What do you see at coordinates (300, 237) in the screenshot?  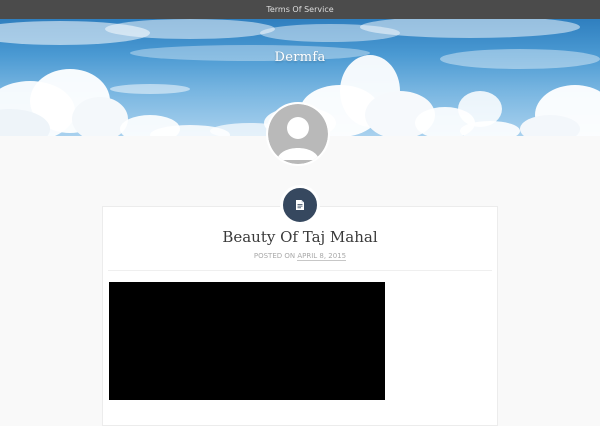 I see `post-title: Beauty Of Taj Mahal` at bounding box center [300, 237].